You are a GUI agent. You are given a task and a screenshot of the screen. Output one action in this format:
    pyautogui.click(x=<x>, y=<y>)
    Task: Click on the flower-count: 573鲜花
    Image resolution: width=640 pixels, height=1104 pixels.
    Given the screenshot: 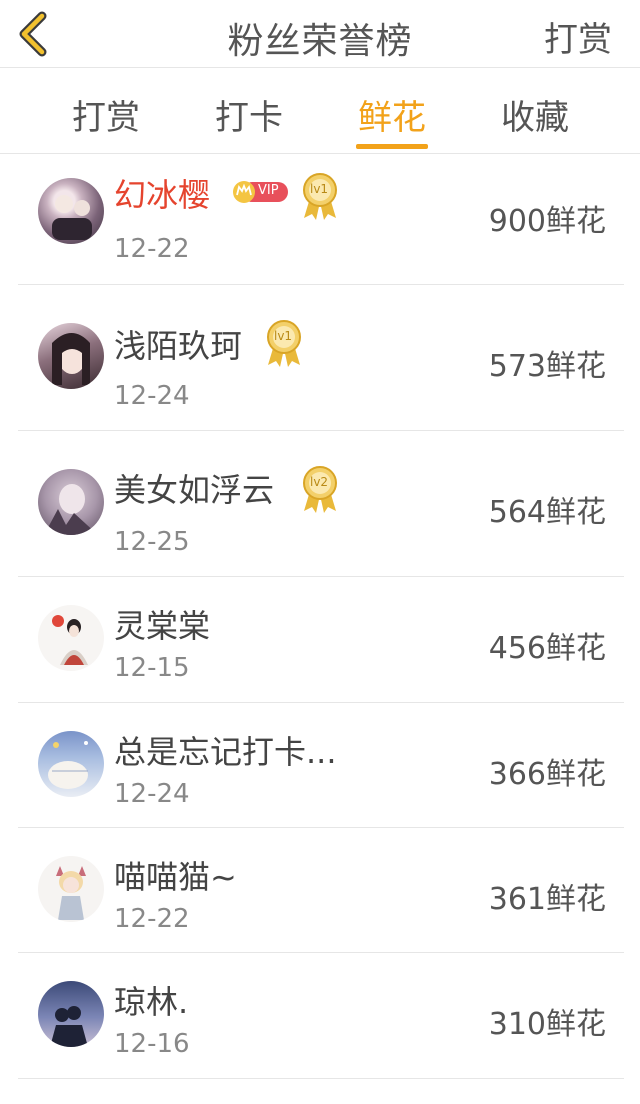 What is the action you would take?
    pyautogui.click(x=547, y=366)
    